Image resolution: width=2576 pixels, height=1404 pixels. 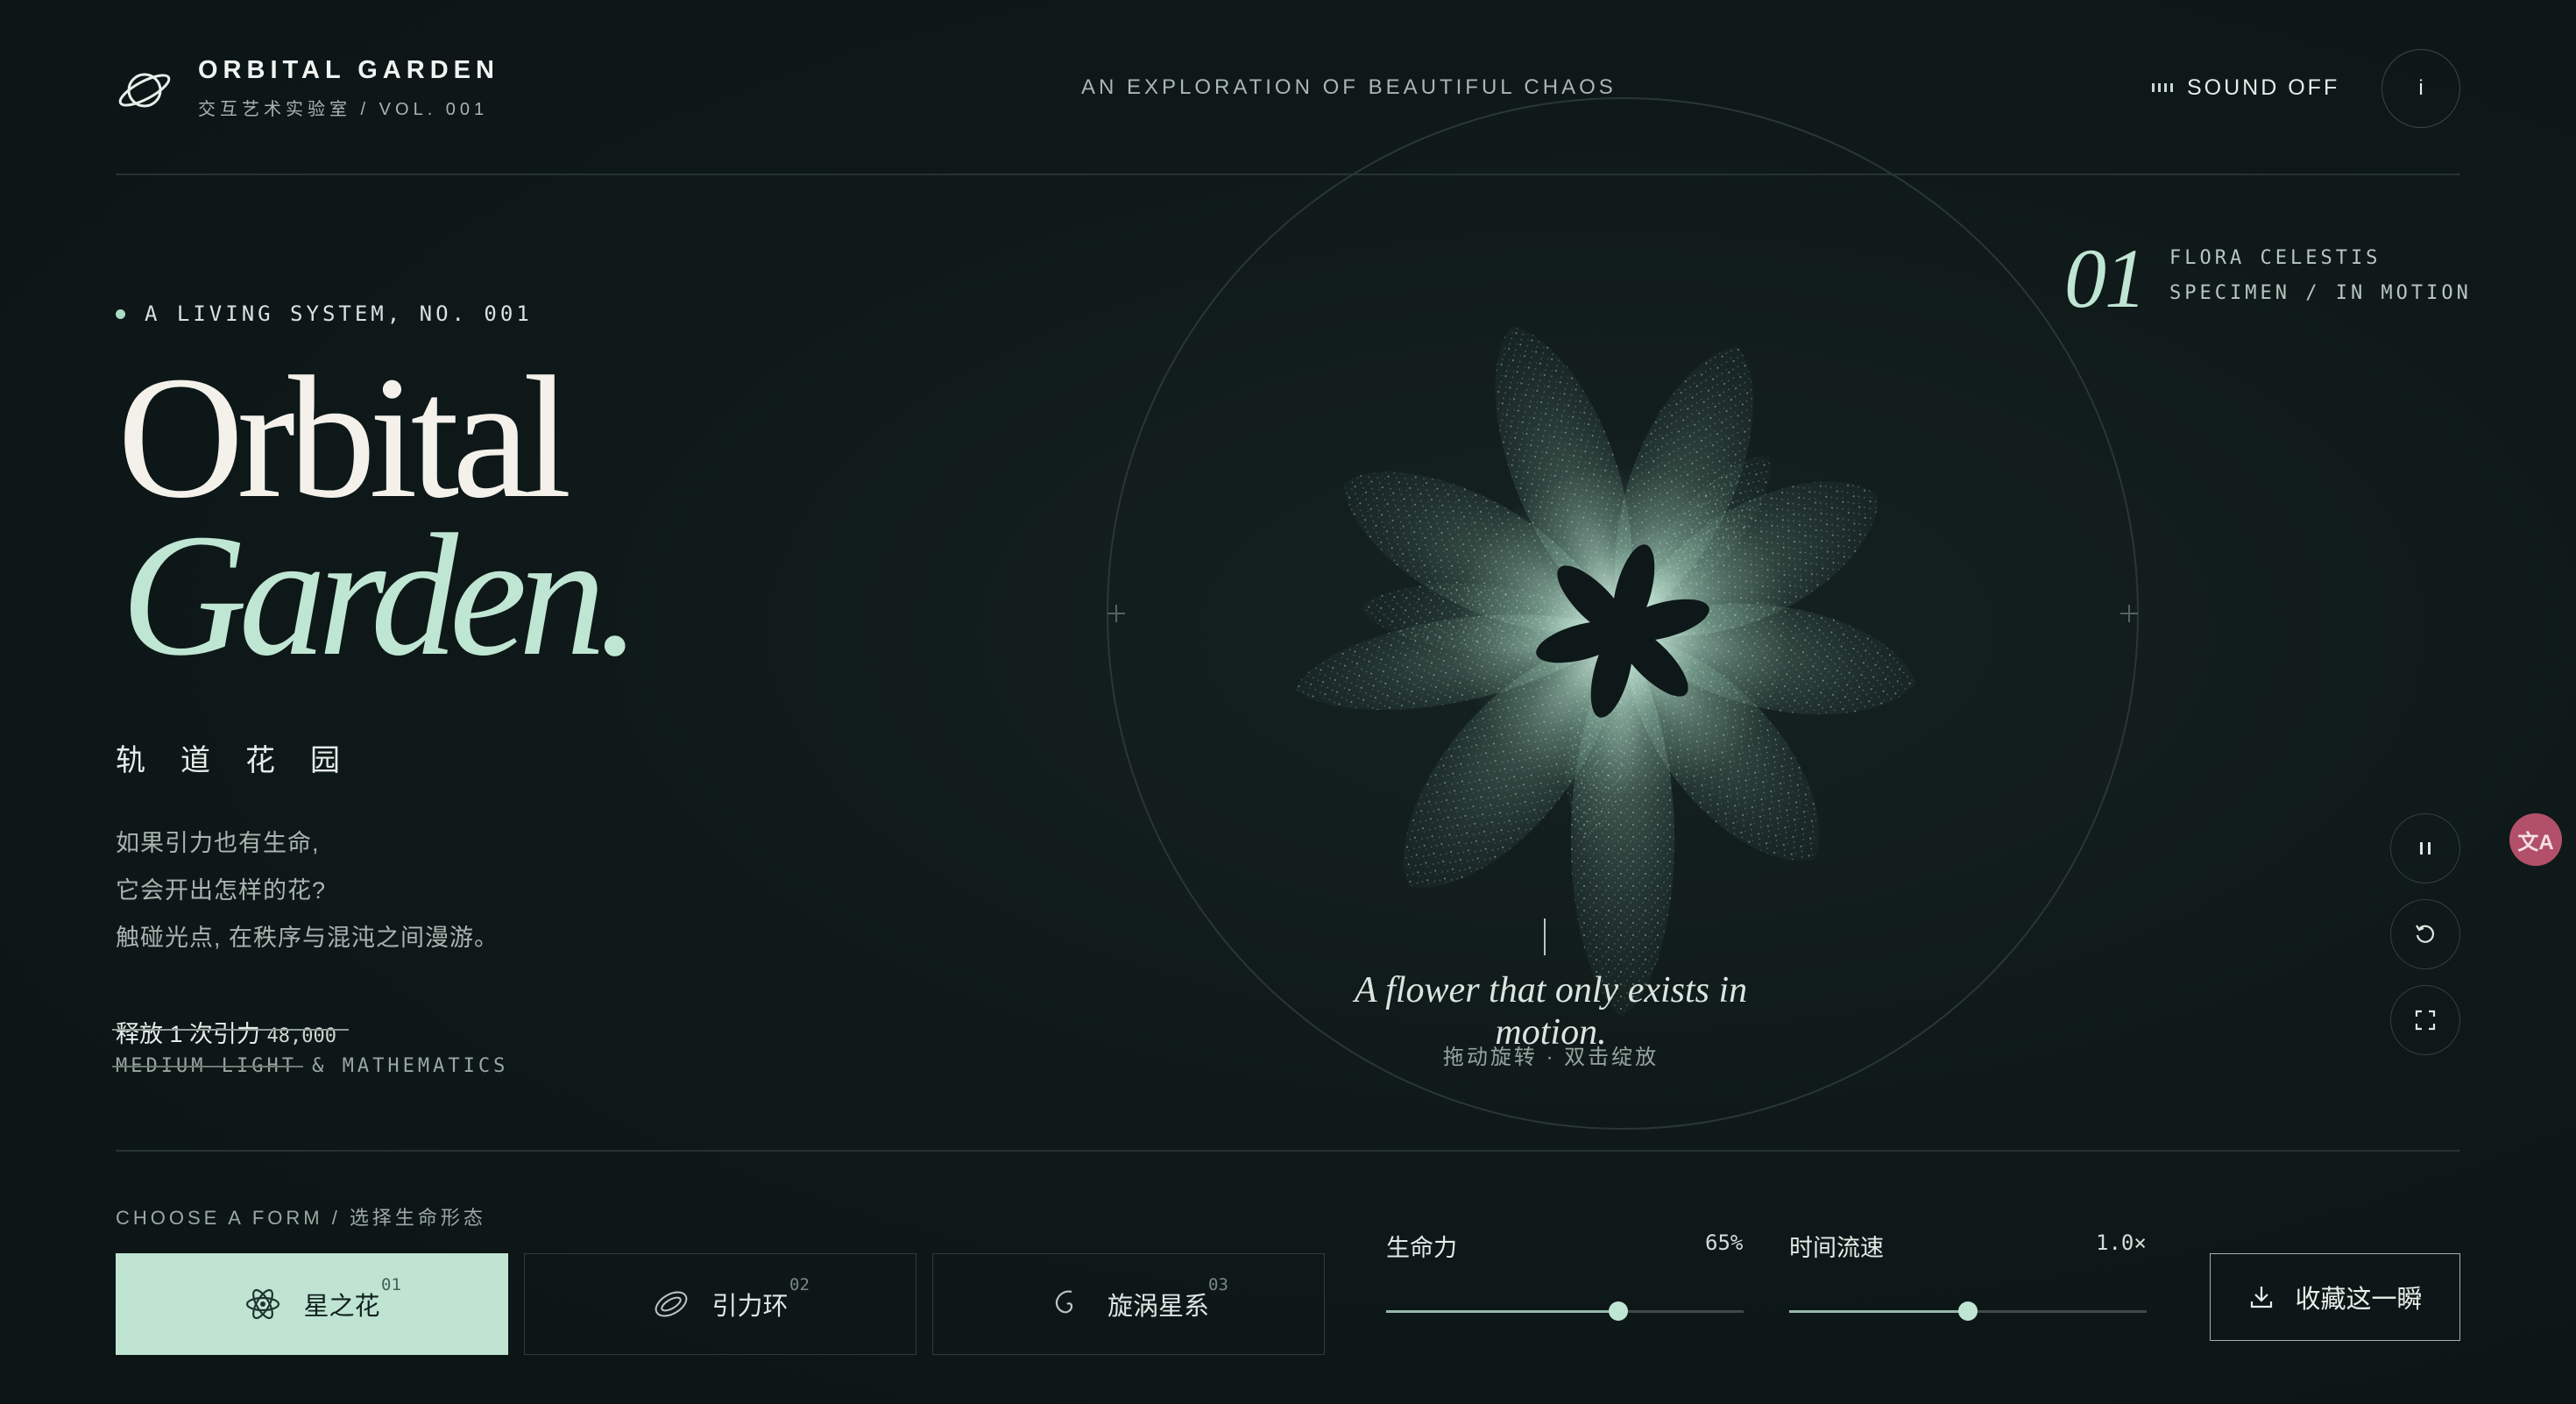 I want to click on description-line-3: 触碰光点, 在秩序与混沌之间漫游。, so click(x=307, y=938).